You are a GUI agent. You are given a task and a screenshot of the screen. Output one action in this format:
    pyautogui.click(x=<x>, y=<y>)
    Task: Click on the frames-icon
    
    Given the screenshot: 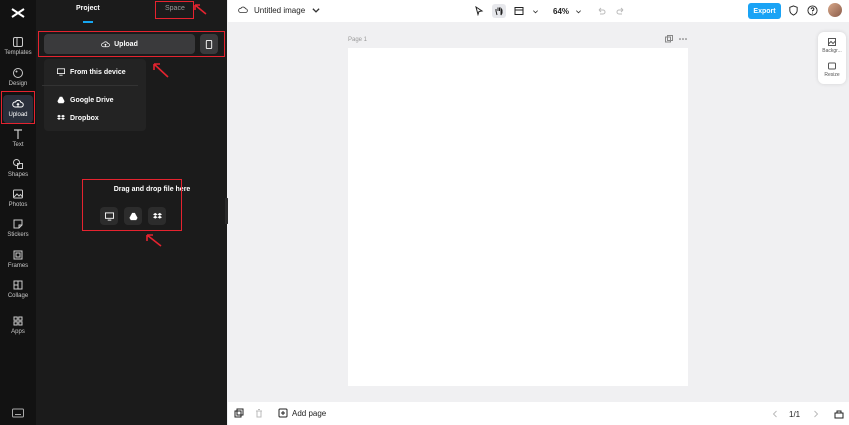 What is the action you would take?
    pyautogui.click(x=18, y=255)
    